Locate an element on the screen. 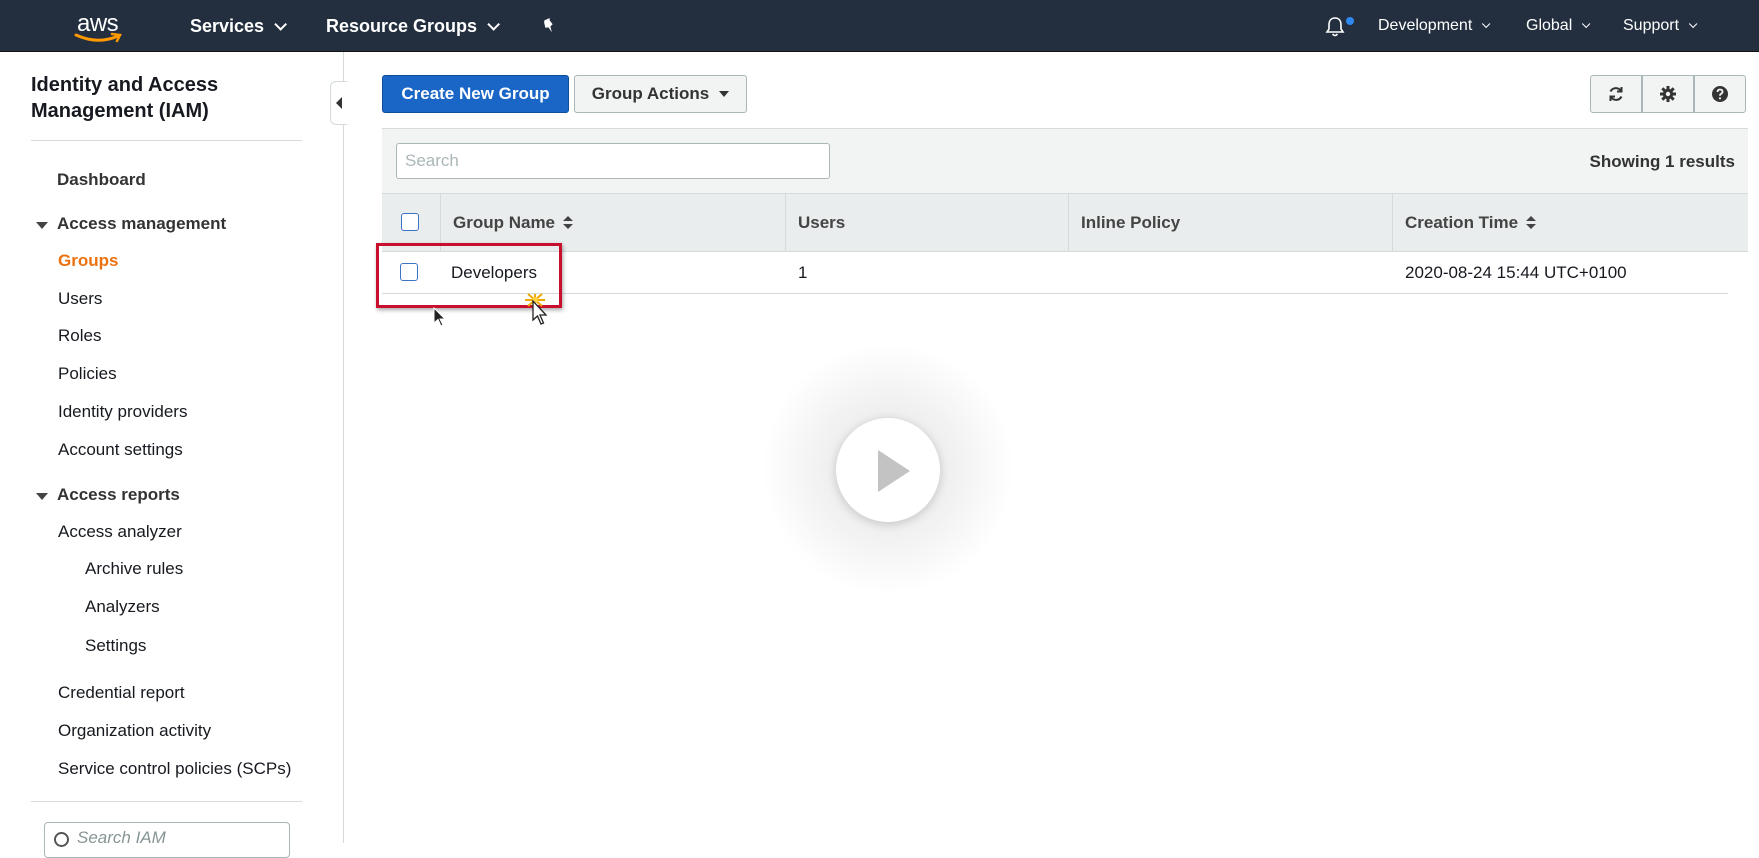  gear-icon is located at coordinates (1668, 94).